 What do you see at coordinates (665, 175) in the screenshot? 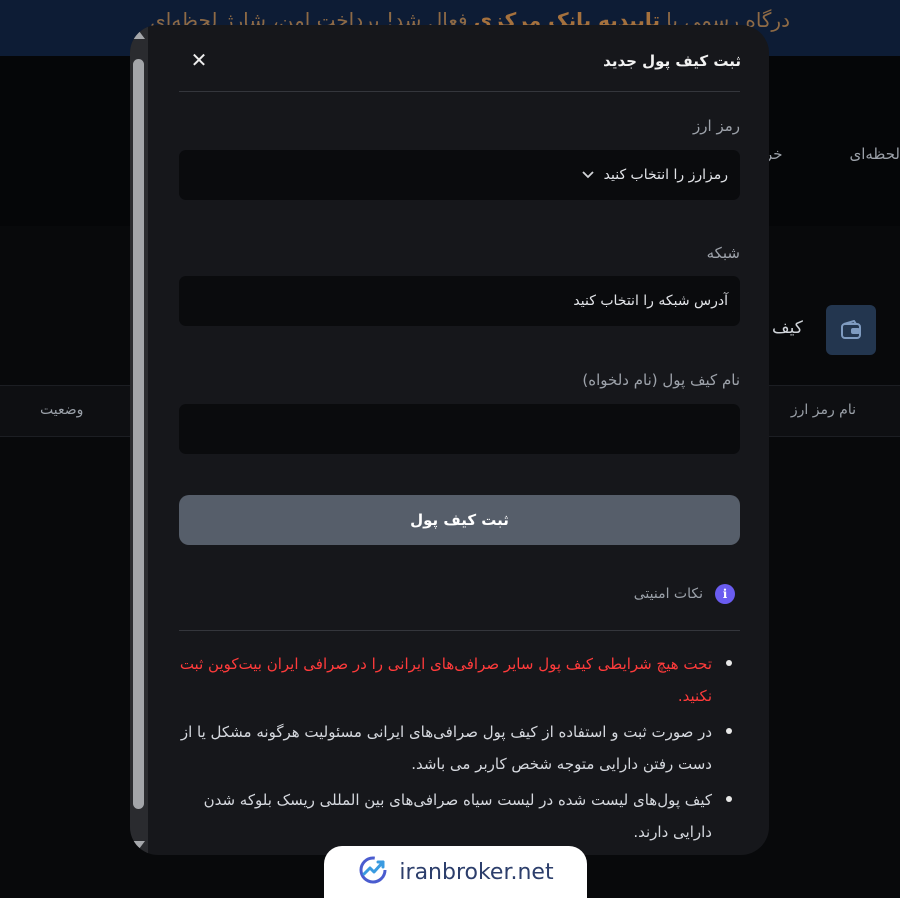
I see `currency-select-value: رمزارز را انتخاب کنید` at bounding box center [665, 175].